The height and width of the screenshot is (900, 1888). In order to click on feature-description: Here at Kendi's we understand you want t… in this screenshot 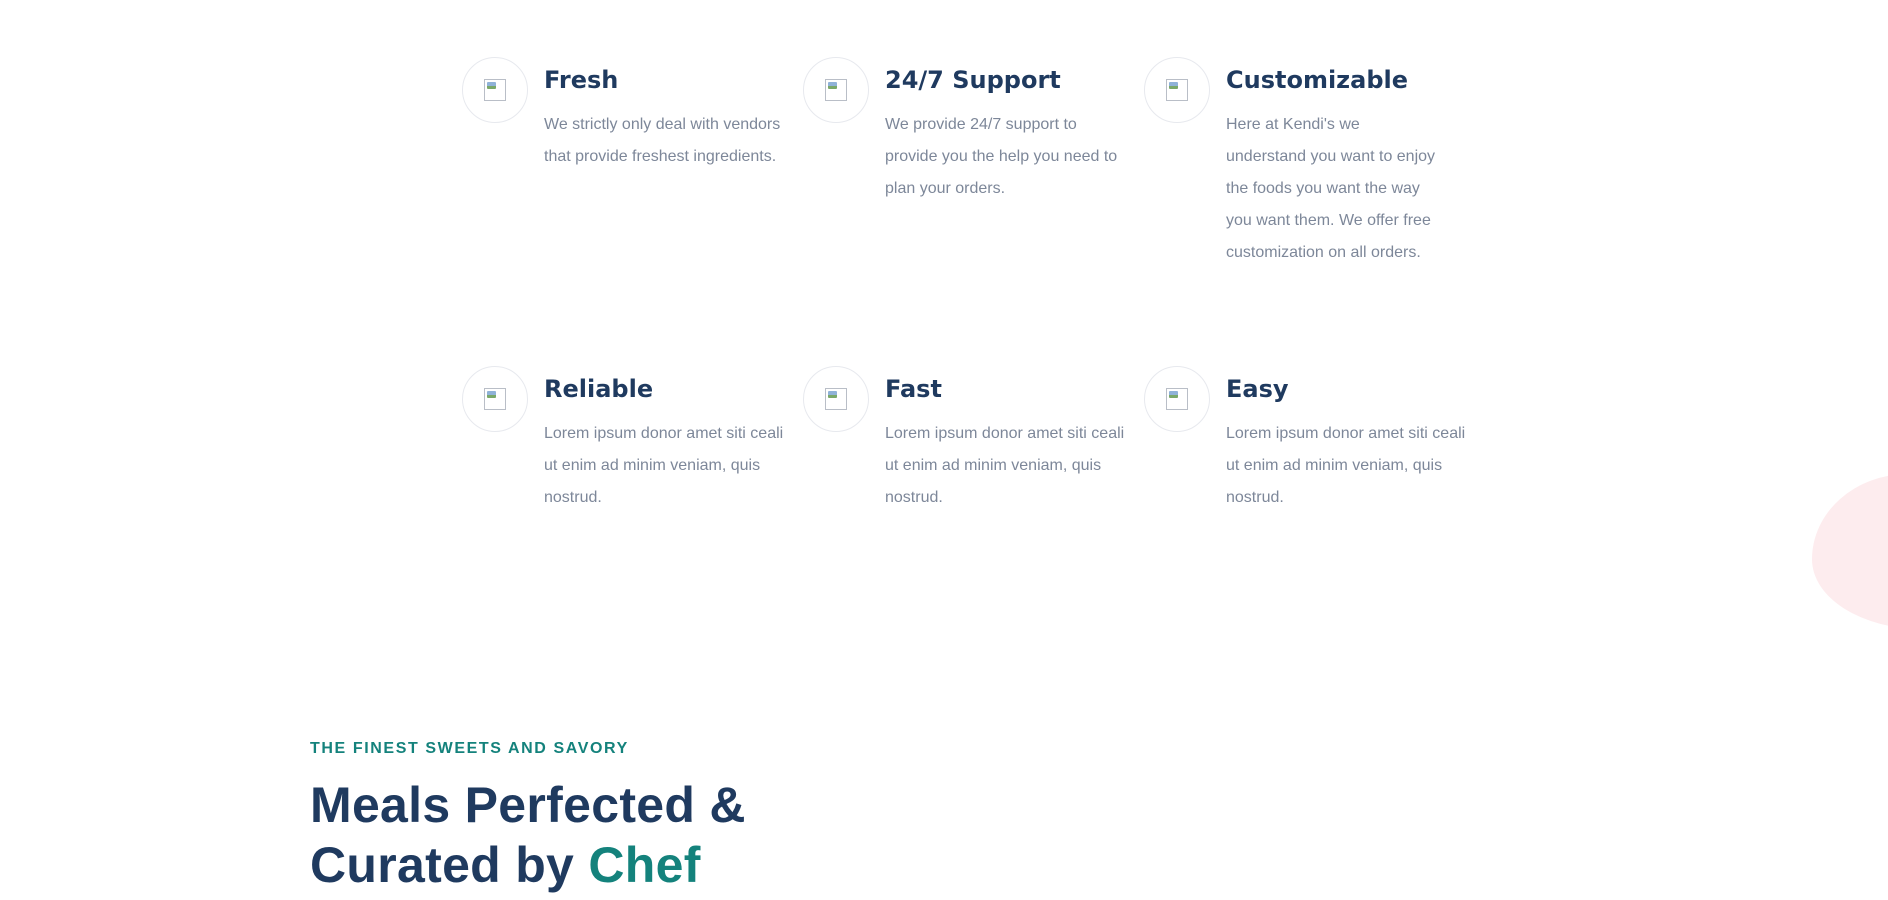, I will do `click(1331, 188)`.